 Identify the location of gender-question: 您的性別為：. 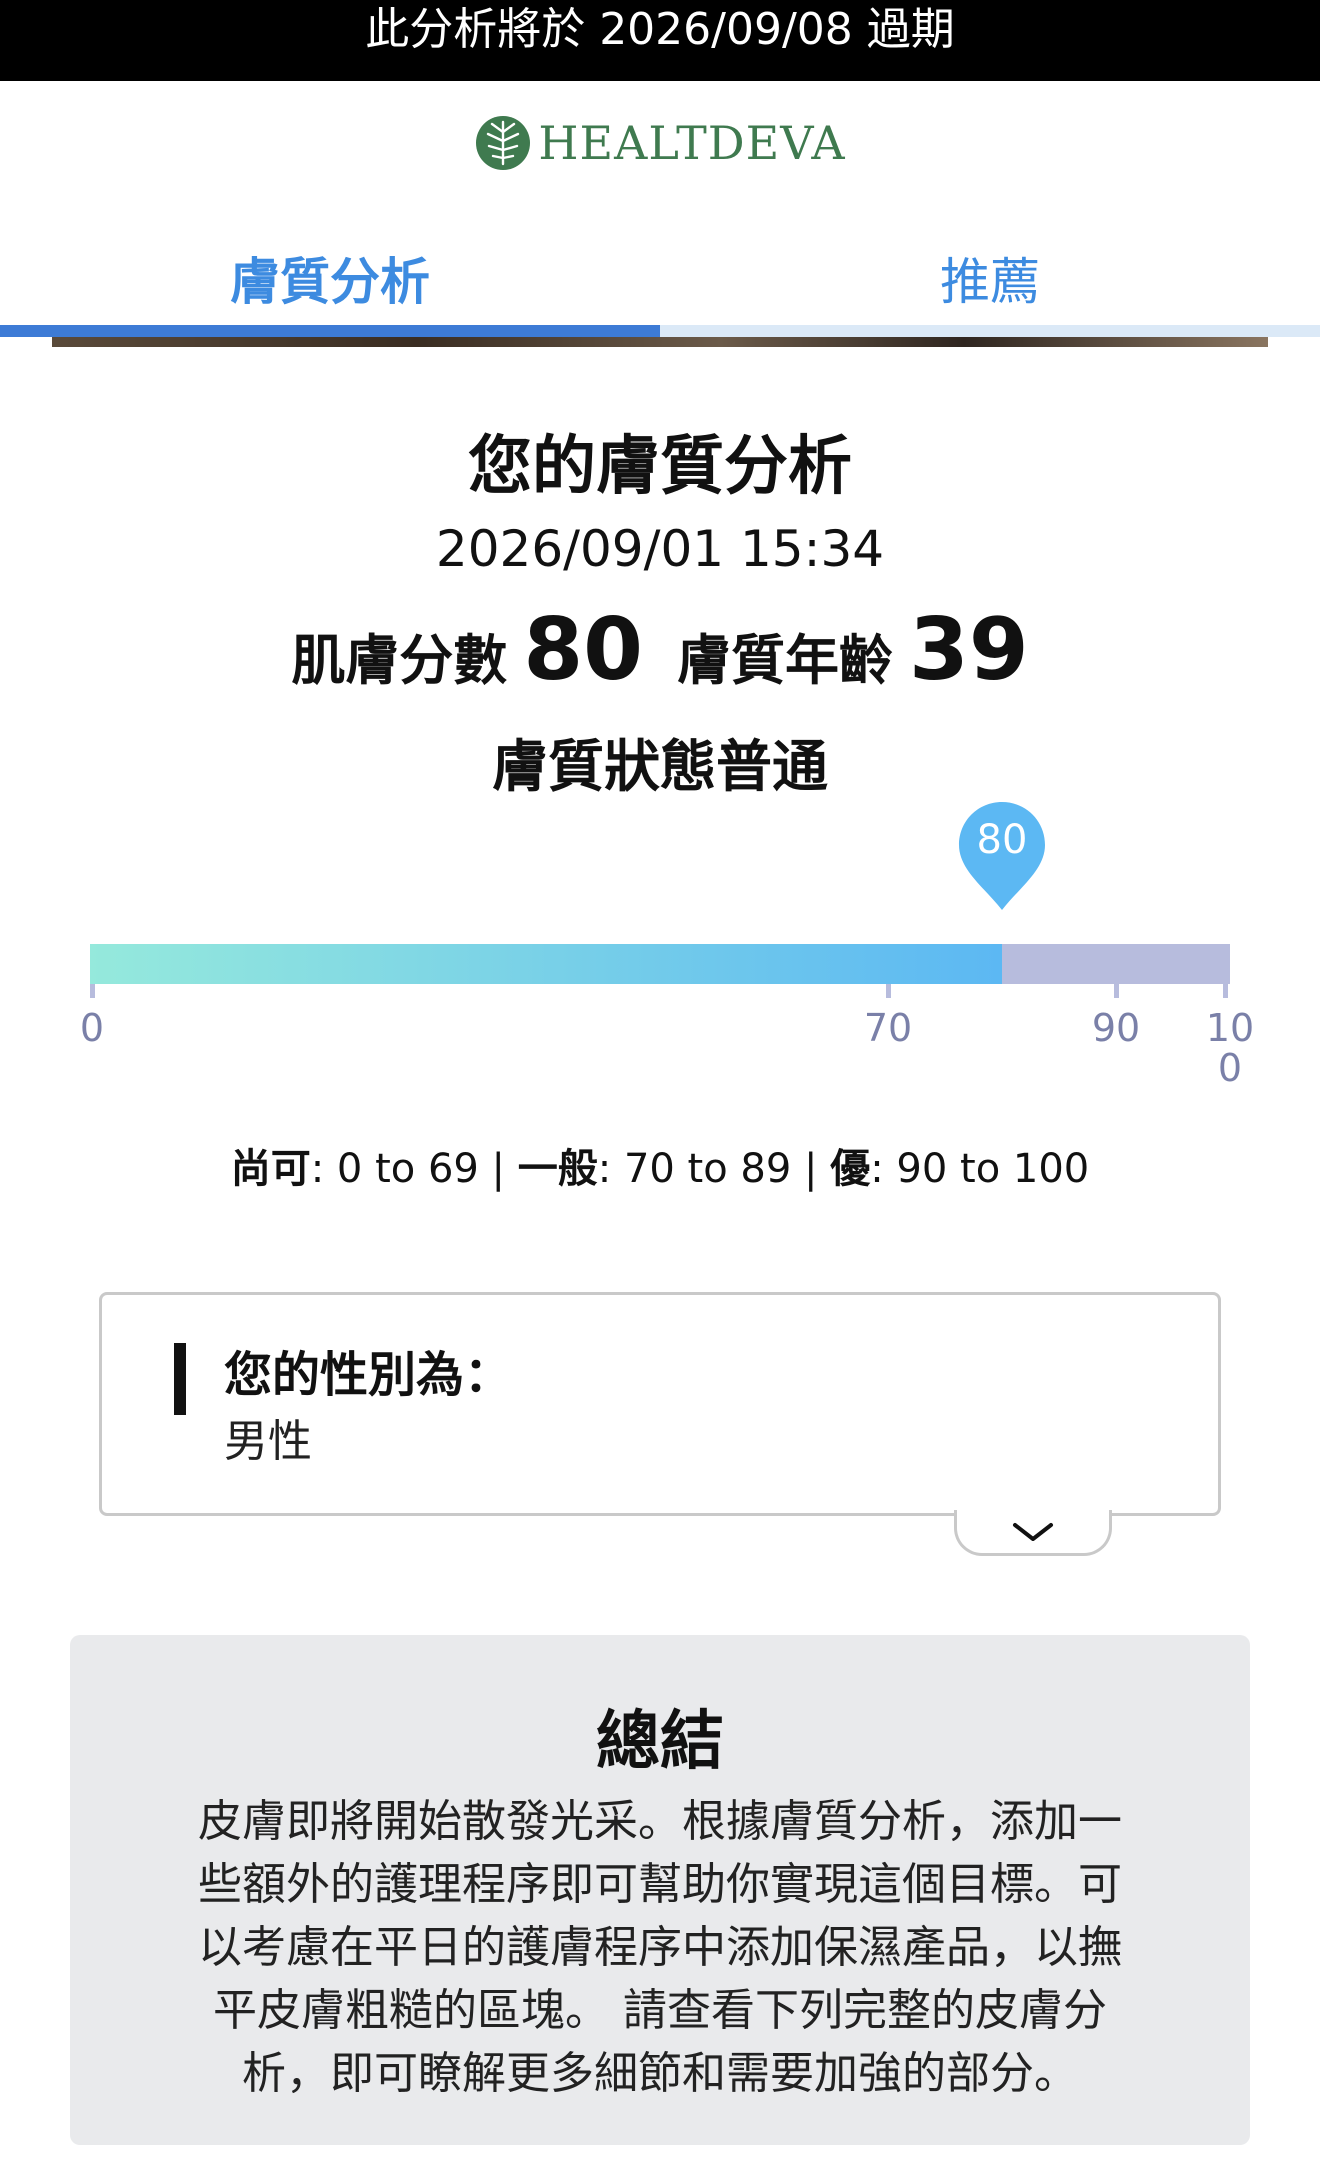
(368, 1375).